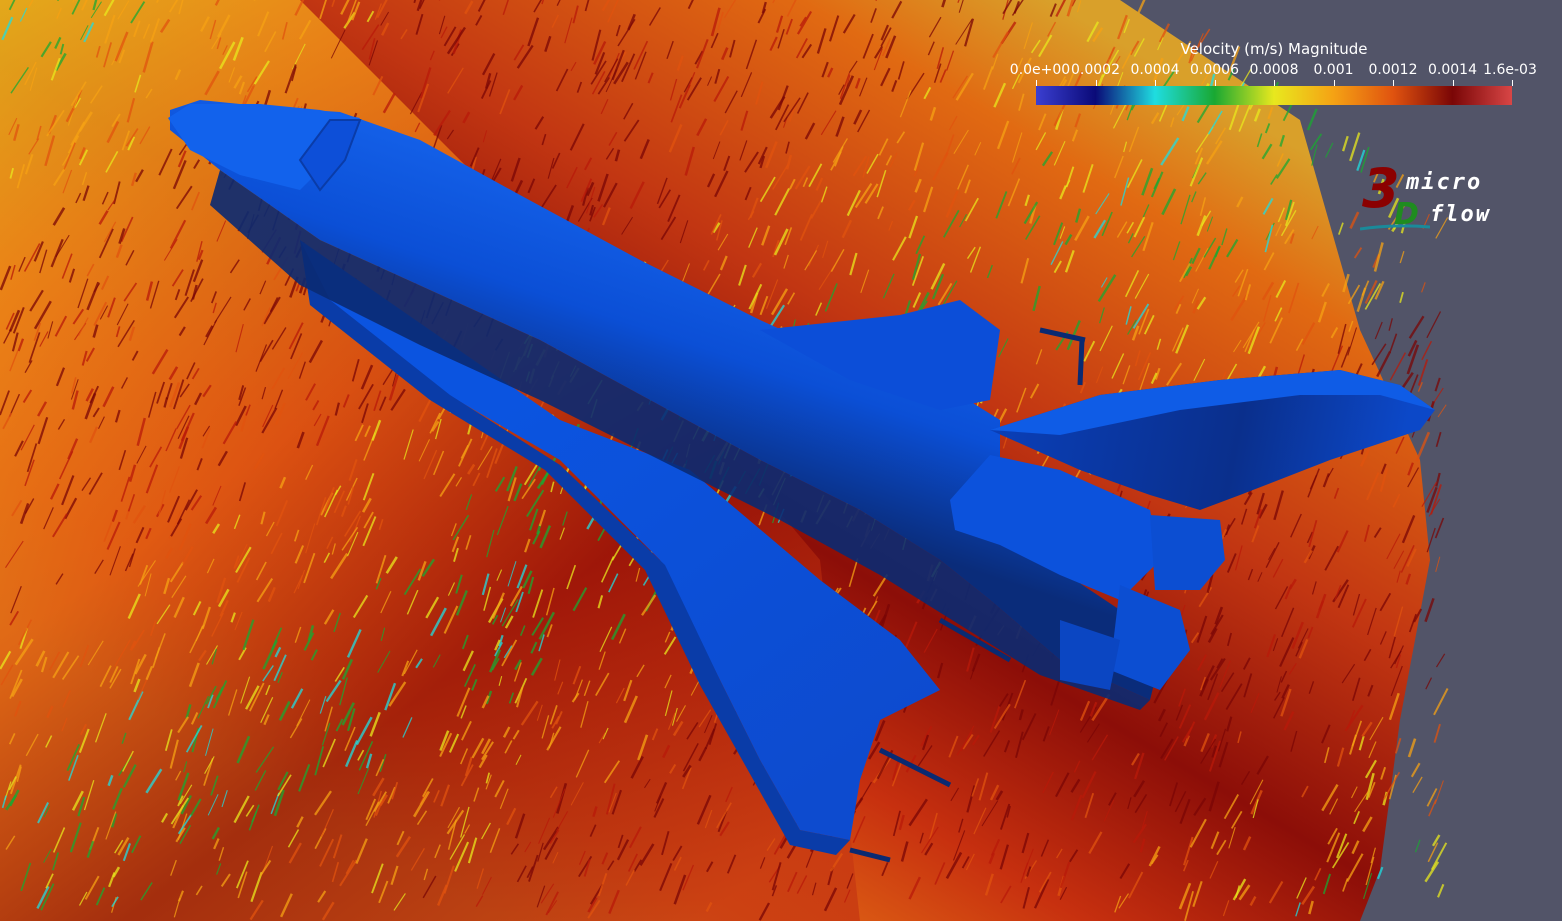 The height and width of the screenshot is (921, 1562). What do you see at coordinates (1460, 214) in the screenshot?
I see `logo-word-bottom: flow` at bounding box center [1460, 214].